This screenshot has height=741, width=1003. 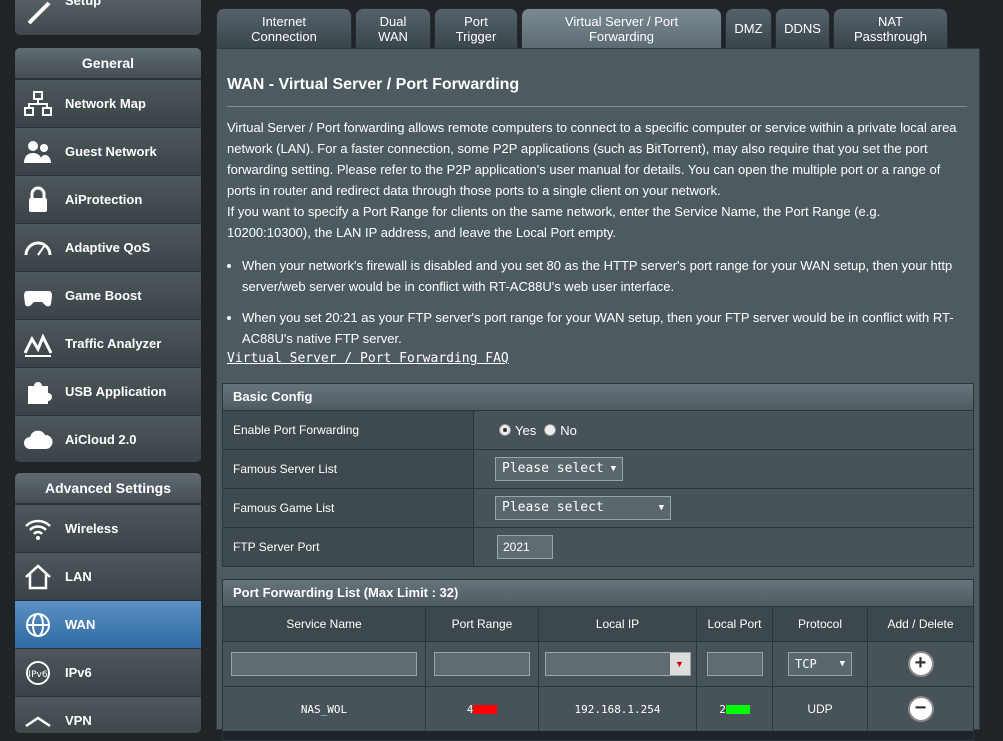 I want to click on tab-label: Dual WAN, so click(x=393, y=28).